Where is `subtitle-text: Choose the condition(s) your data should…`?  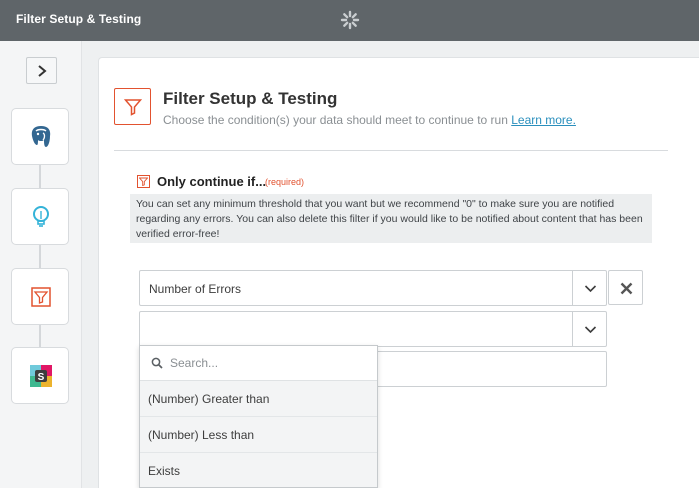
subtitle-text: Choose the condition(s) your data should… is located at coordinates (335, 120).